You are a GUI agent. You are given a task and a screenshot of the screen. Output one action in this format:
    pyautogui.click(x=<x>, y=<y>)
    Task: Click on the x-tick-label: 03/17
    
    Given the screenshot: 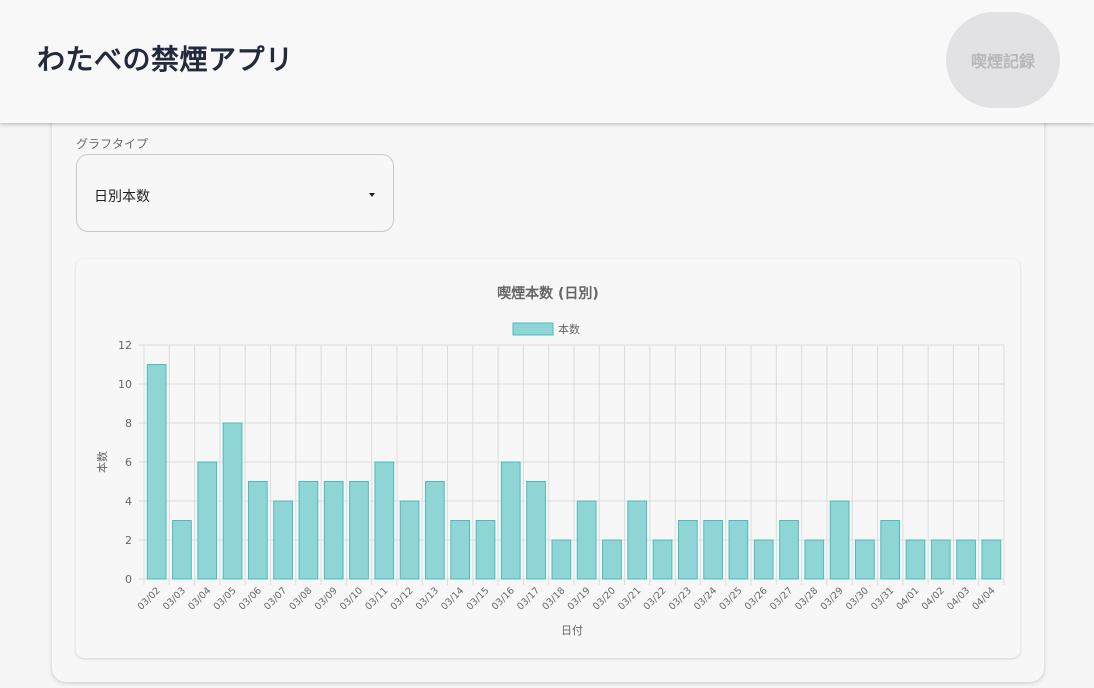 What is the action you would take?
    pyautogui.click(x=528, y=598)
    